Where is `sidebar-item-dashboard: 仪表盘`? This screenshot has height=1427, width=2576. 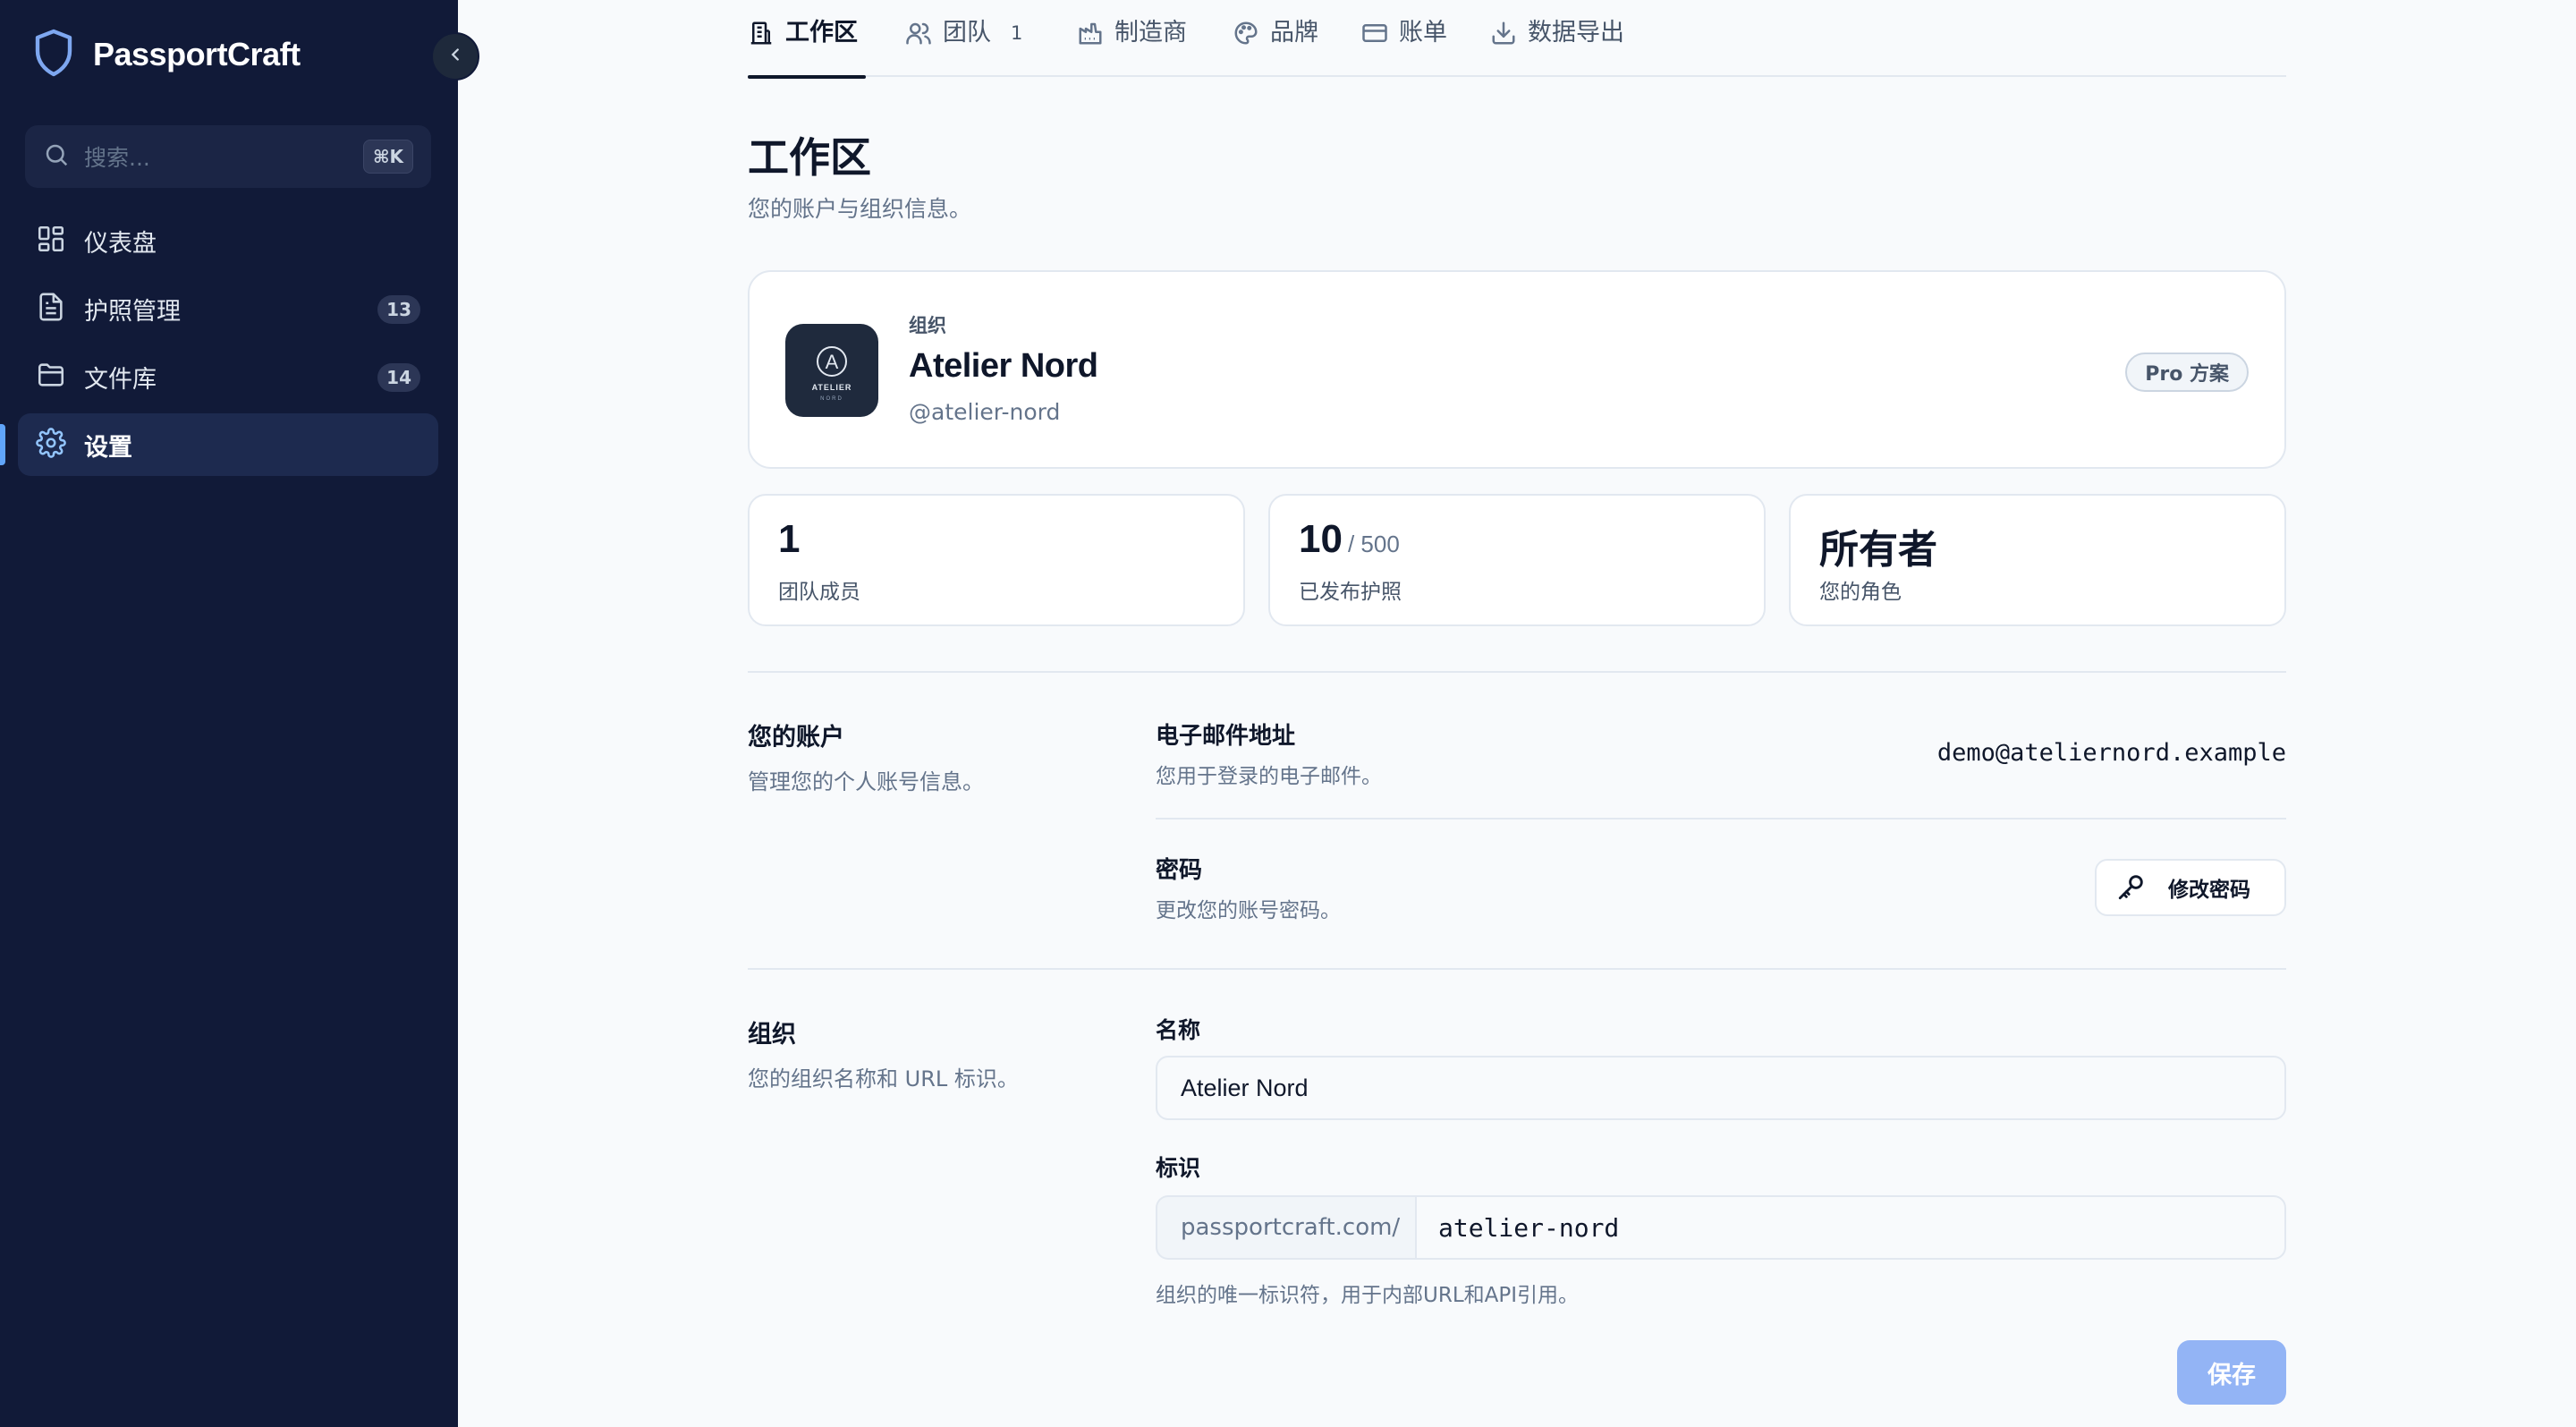
sidebar-item-dashboard: 仪表盘 is located at coordinates (228, 240).